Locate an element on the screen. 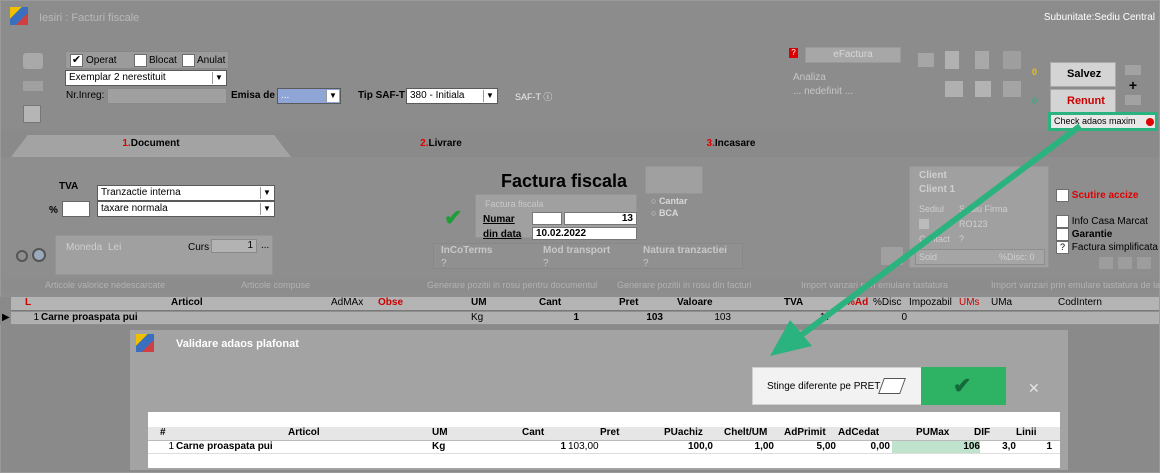 This screenshot has height=473, width=1160. col-cant: Cant is located at coordinates (559, 303).